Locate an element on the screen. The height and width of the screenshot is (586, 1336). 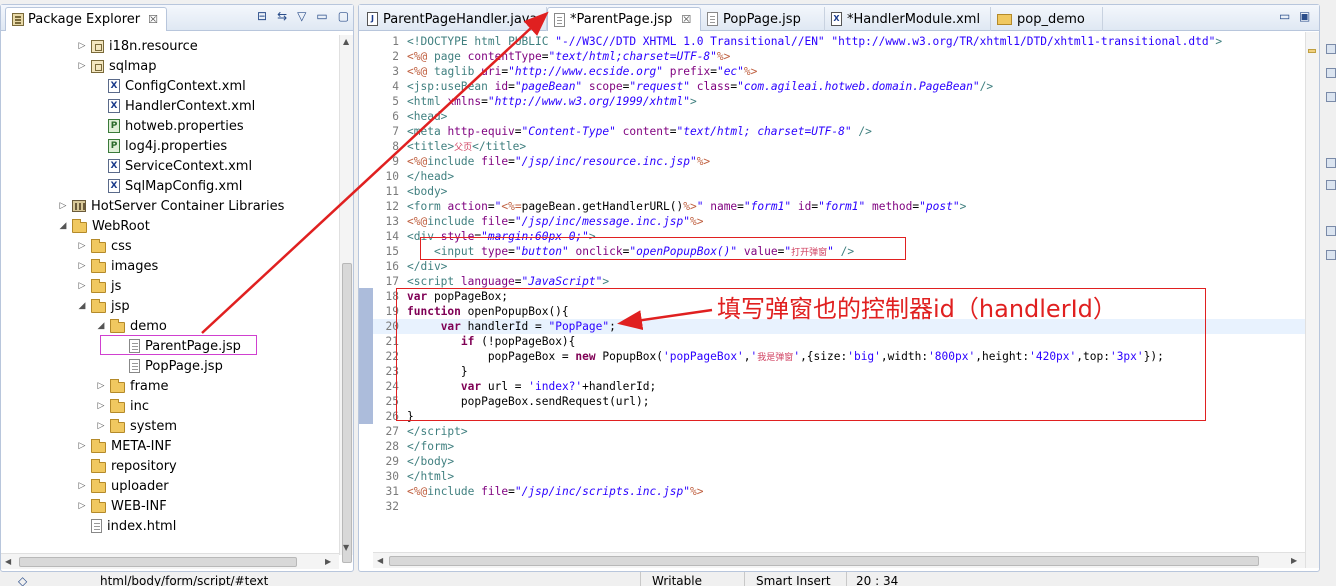
tree-item: ▷ js is located at coordinates (98, 286).